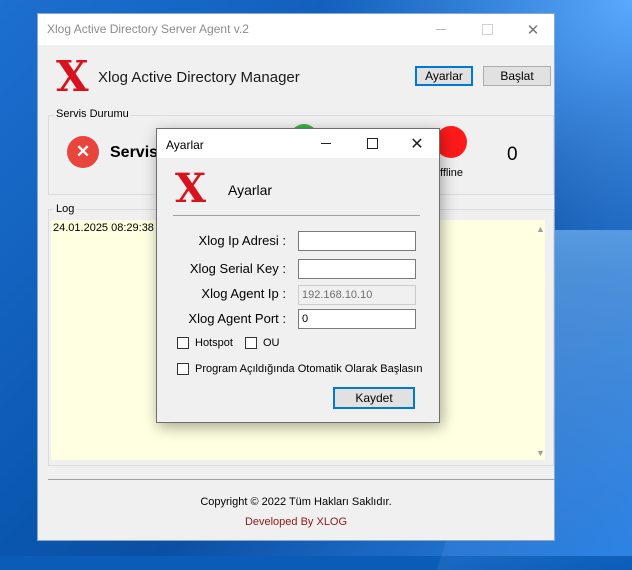 The image size is (632, 570). Describe the element at coordinates (296, 29) in the screenshot. I see `main-titlebar: Xlog Active Directory Server Agent v.2 ✕` at that location.